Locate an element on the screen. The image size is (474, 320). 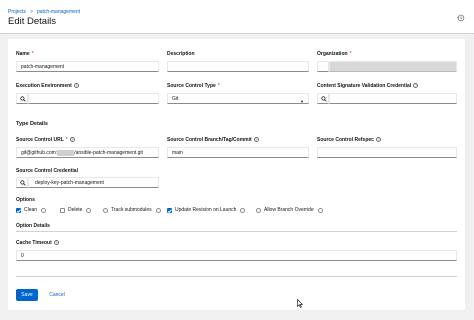
redacted-owner is located at coordinates (66, 152).